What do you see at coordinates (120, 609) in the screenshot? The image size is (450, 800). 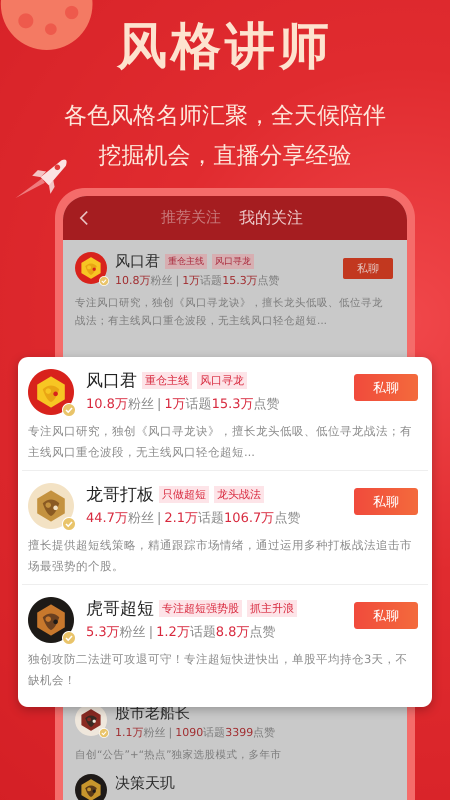 I see `teacher-name: 虎哥超短` at bounding box center [120, 609].